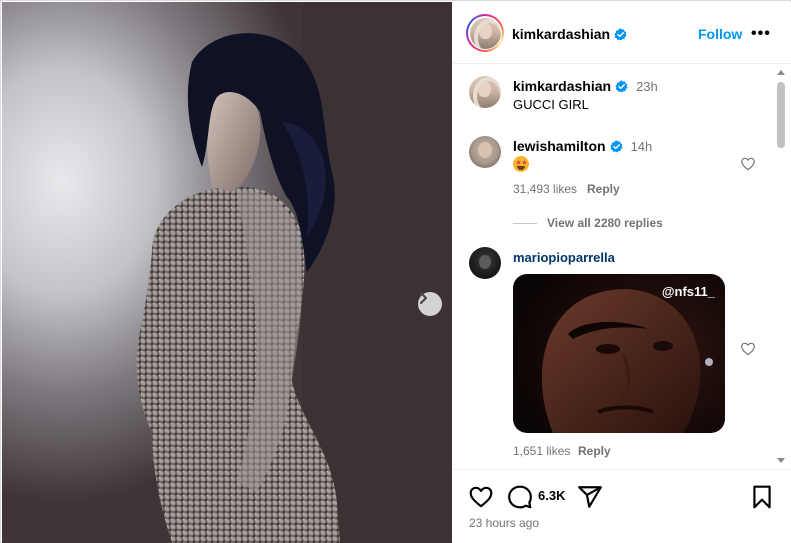  I want to click on star-struck-emoji-icon, so click(521, 164).